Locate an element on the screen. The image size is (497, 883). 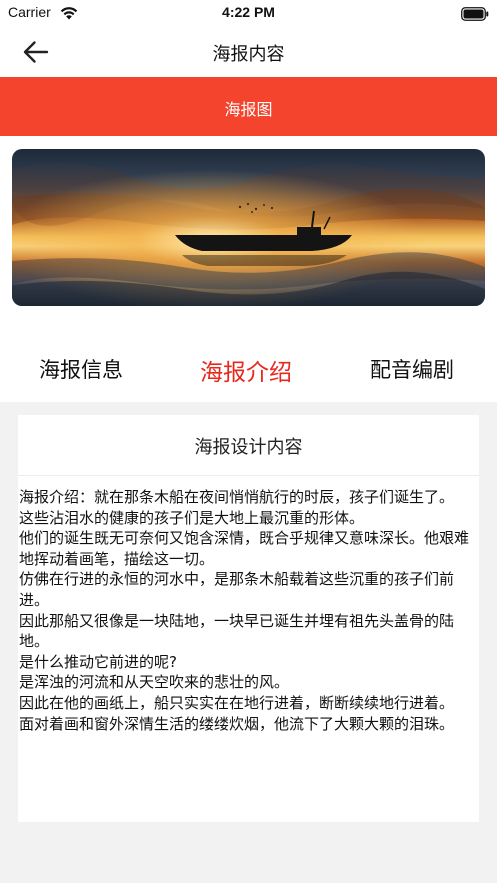
paragraph: 仿佛在行进的永恒的河水中，是那条木船载着这些沉重的孩子们前进。 is located at coordinates (237, 589).